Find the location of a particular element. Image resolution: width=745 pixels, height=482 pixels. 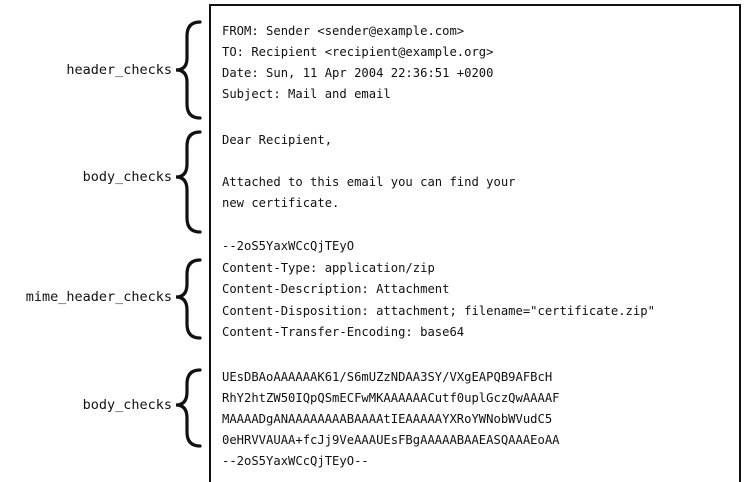

body-line: Attached to this email you can find your is located at coordinates (369, 182).